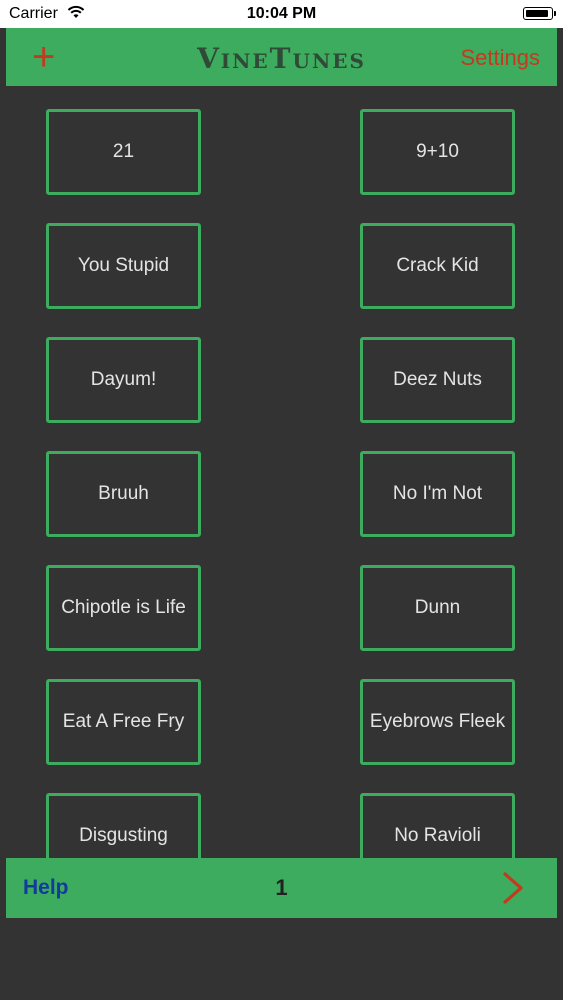 This screenshot has height=1000, width=563. I want to click on page-number: 1, so click(281, 887).